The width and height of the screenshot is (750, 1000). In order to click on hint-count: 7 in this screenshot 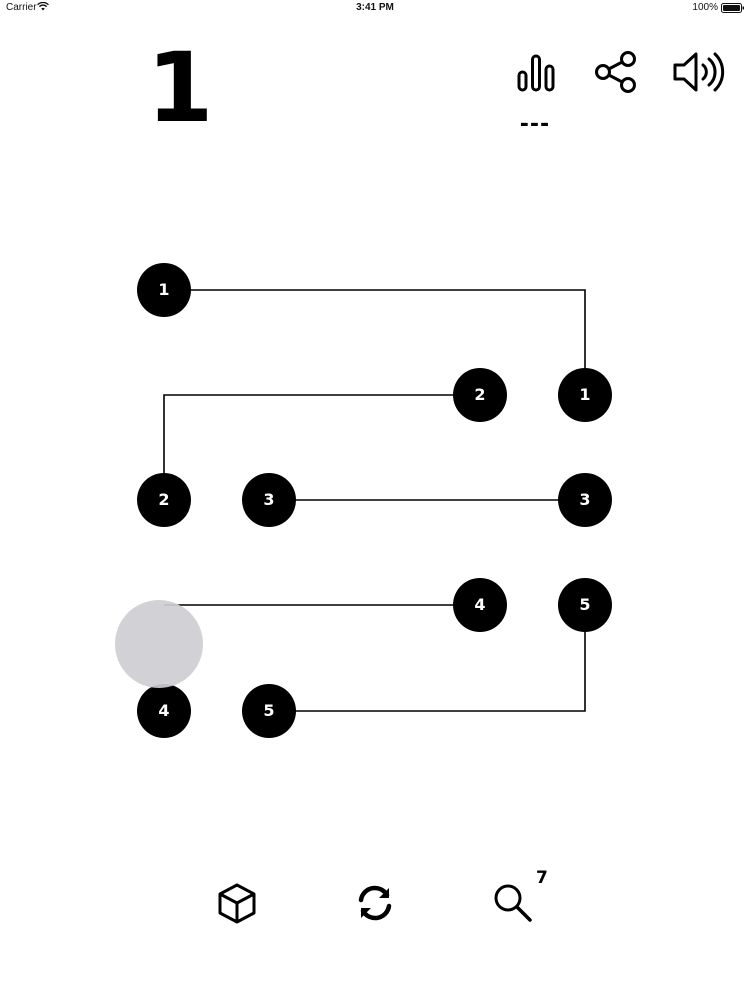, I will do `click(542, 878)`.